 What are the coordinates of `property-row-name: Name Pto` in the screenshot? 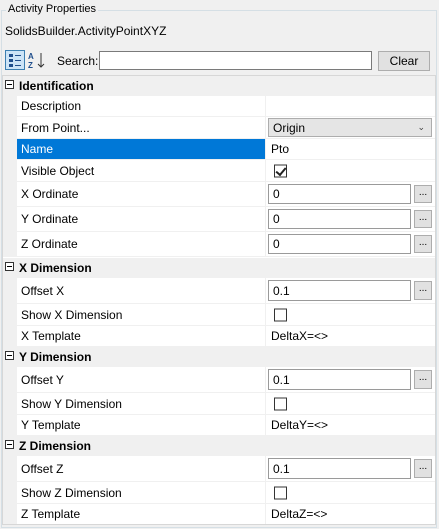 It's located at (219, 149).